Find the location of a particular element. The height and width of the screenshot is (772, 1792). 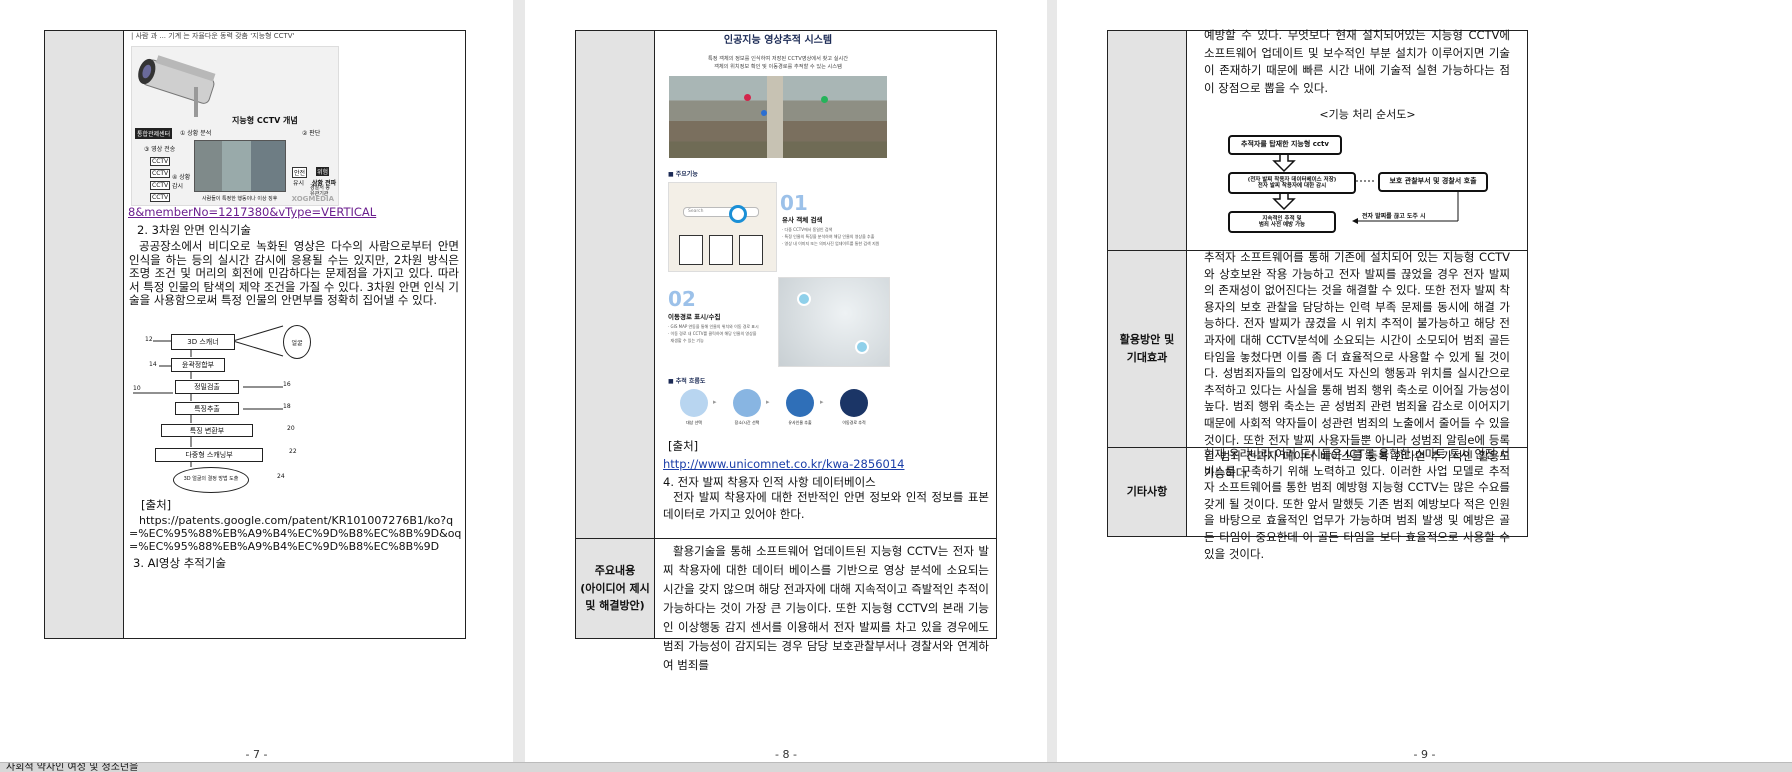

feature1-line-3: · 영상 내 이미지 또는 의미사진 업데이트를 통한 검색 지원 is located at coordinates (831, 243).